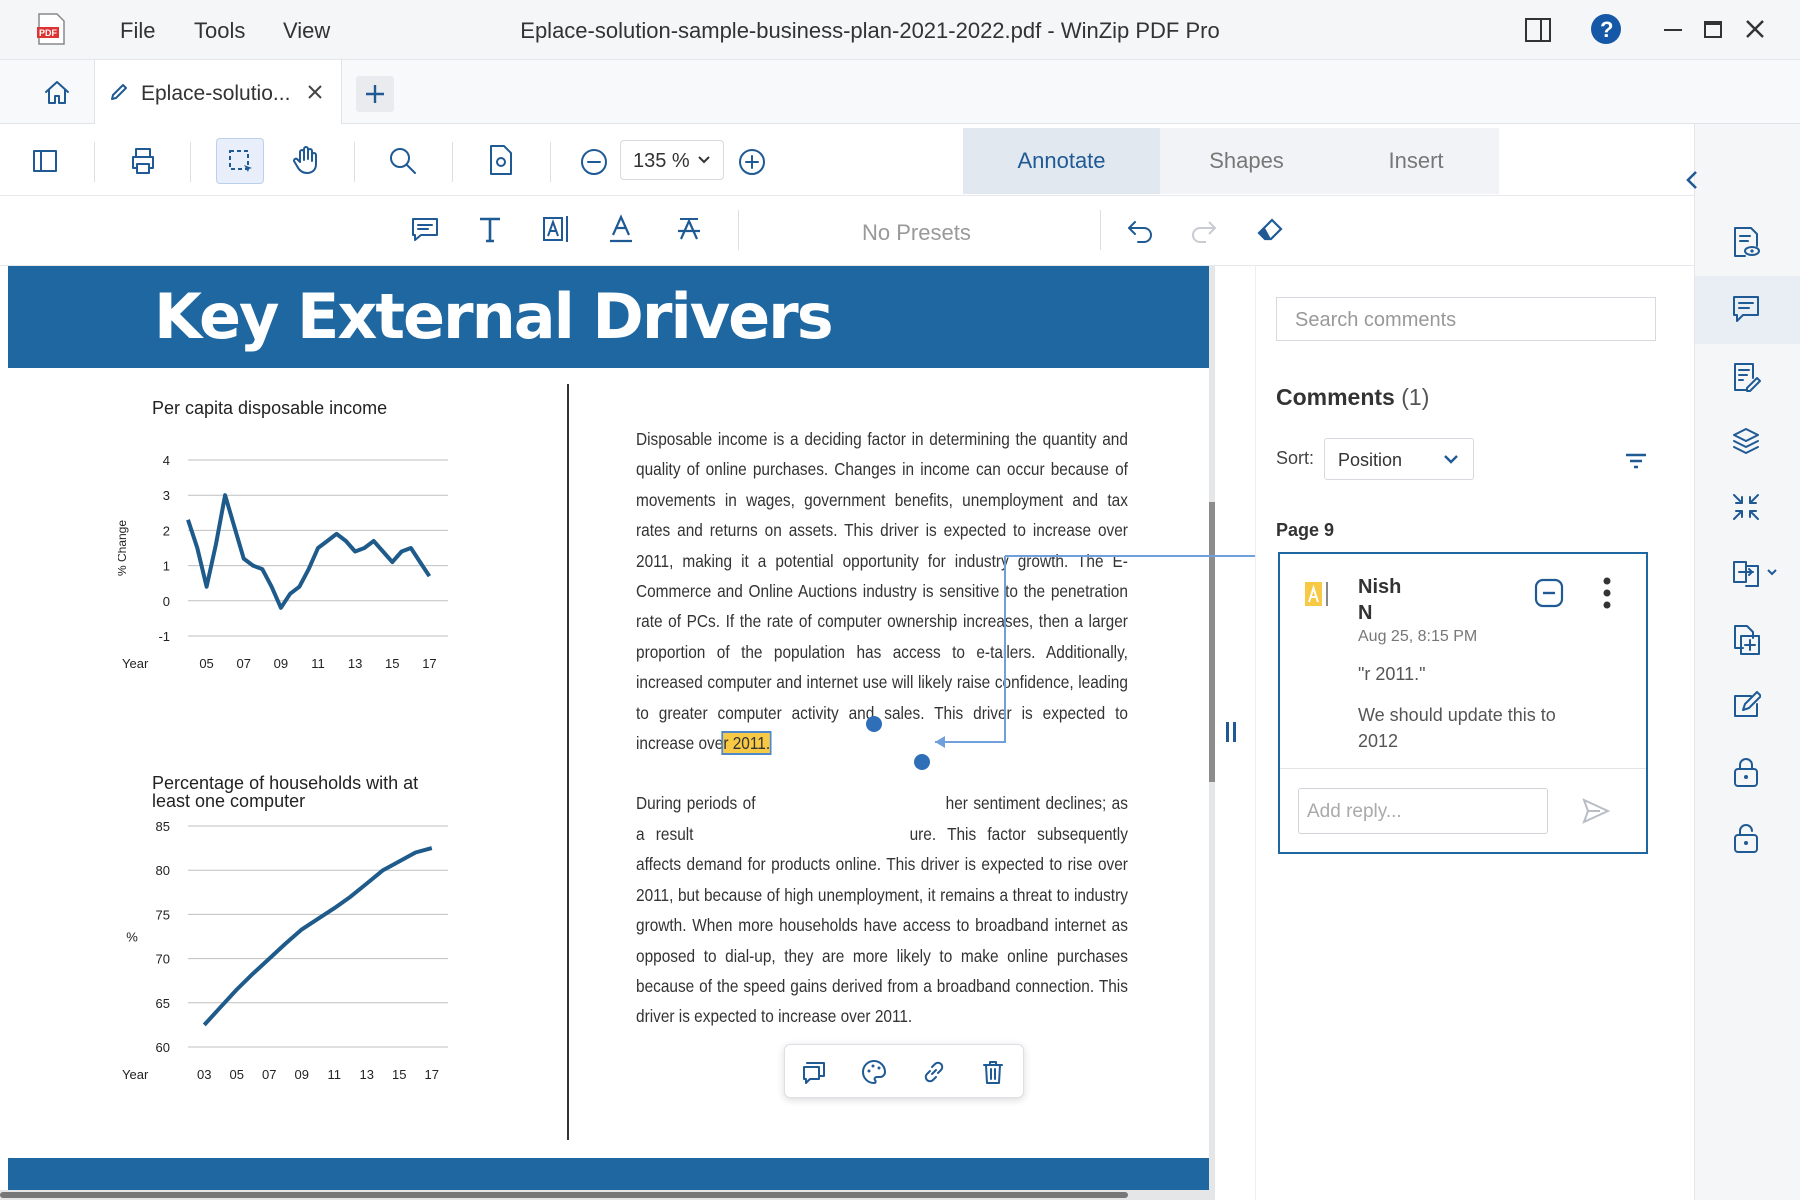  I want to click on search-icon, so click(403, 161).